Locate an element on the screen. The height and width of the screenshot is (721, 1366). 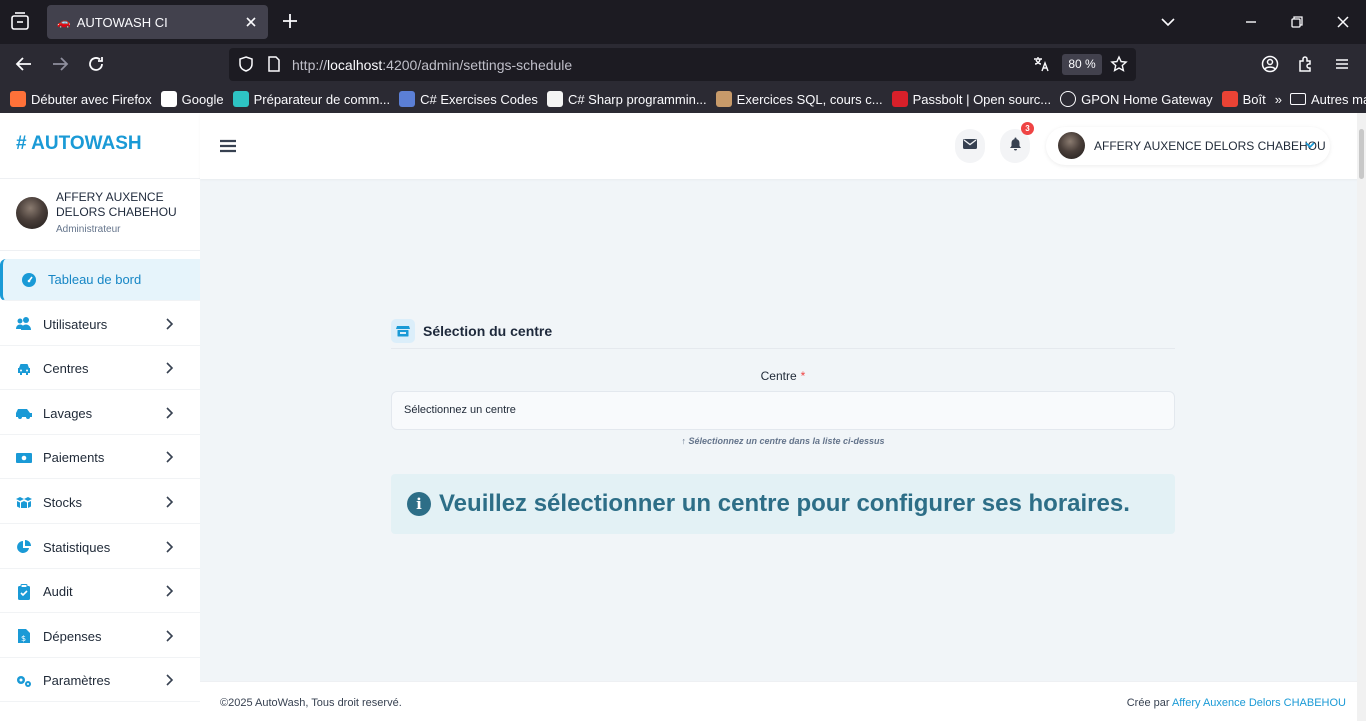
shield-icon is located at coordinates (246, 64).